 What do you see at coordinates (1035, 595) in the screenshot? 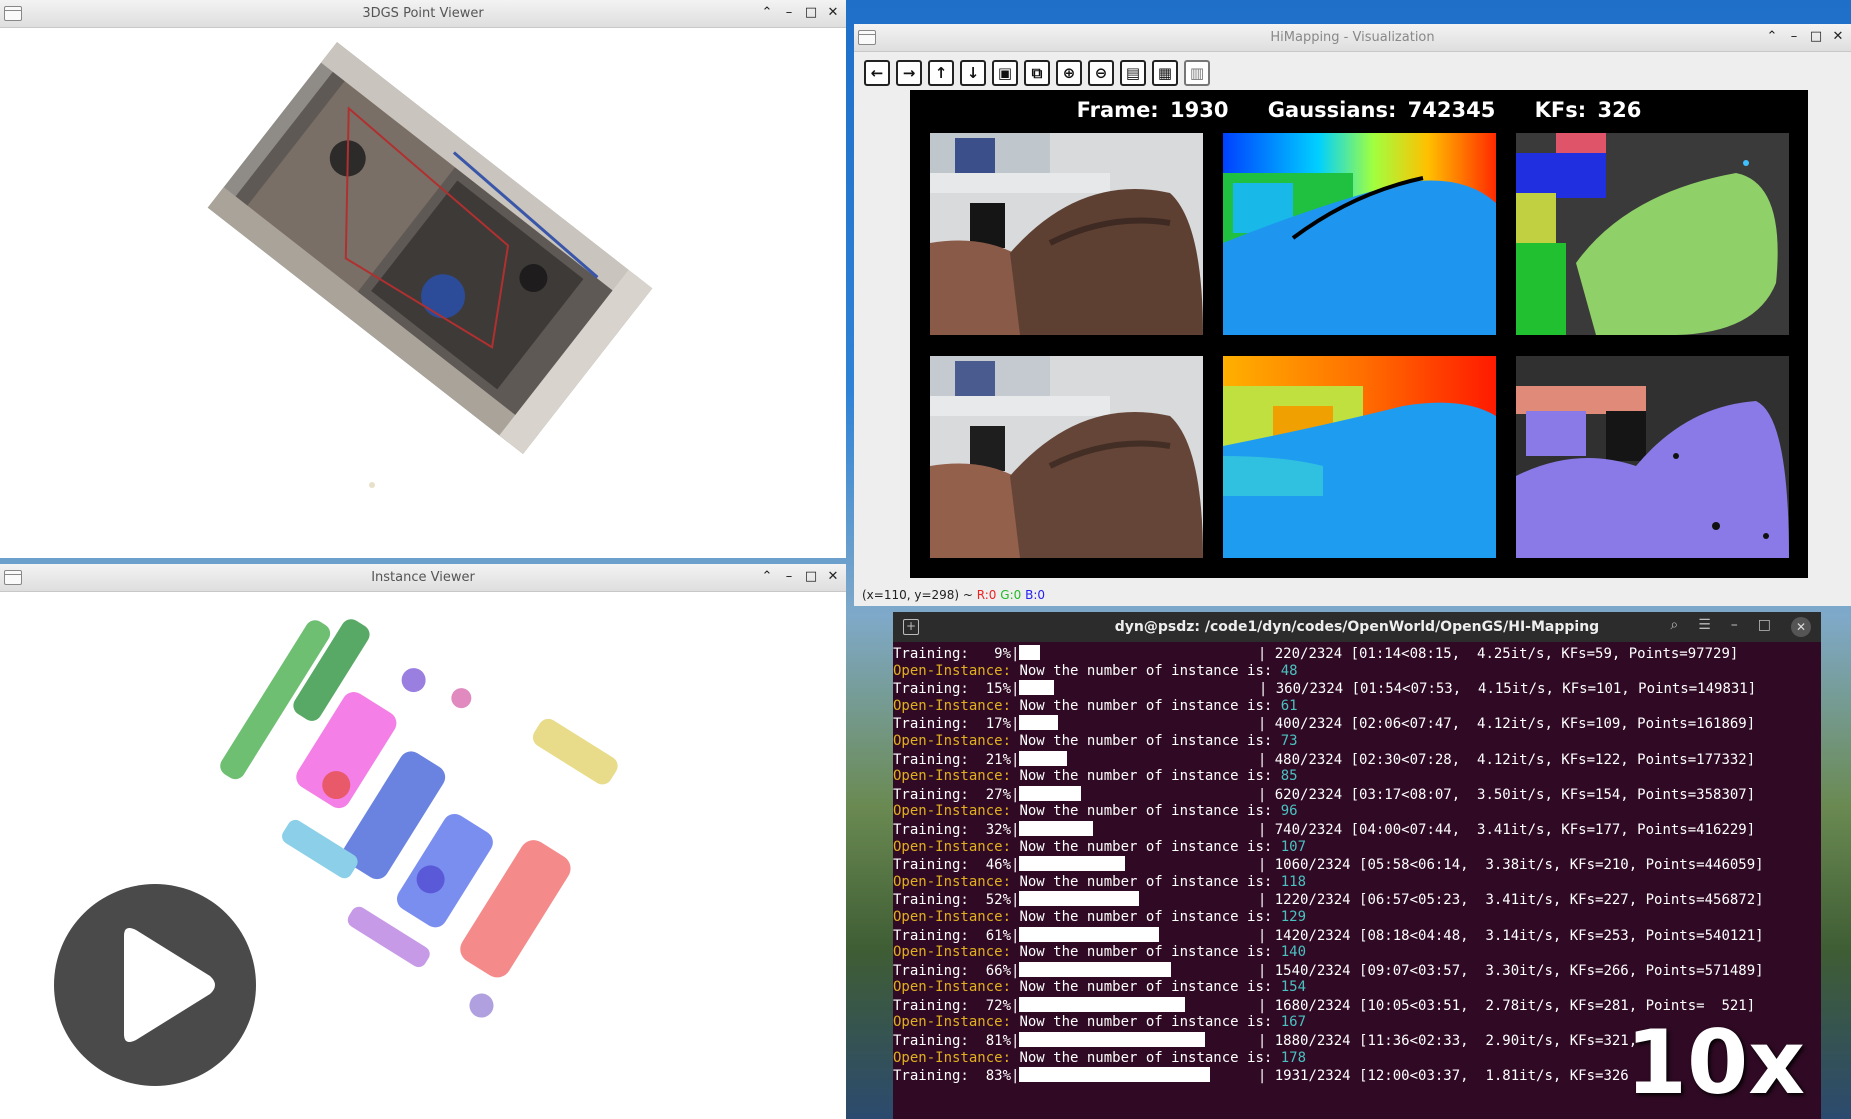
I see `coord-b: B:0` at bounding box center [1035, 595].